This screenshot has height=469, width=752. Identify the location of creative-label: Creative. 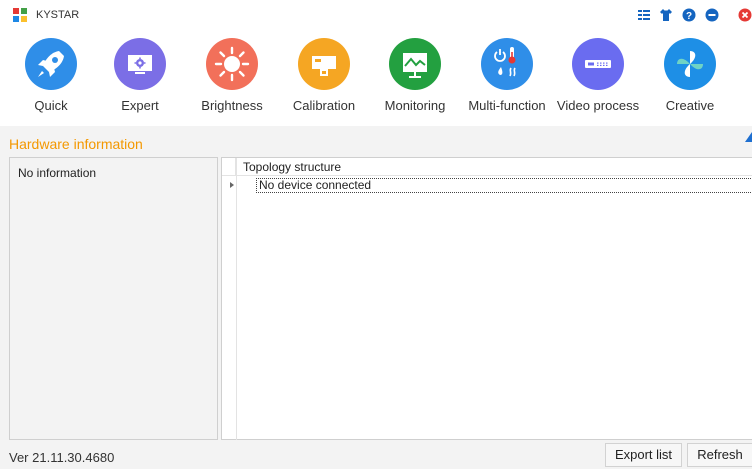
(690, 105).